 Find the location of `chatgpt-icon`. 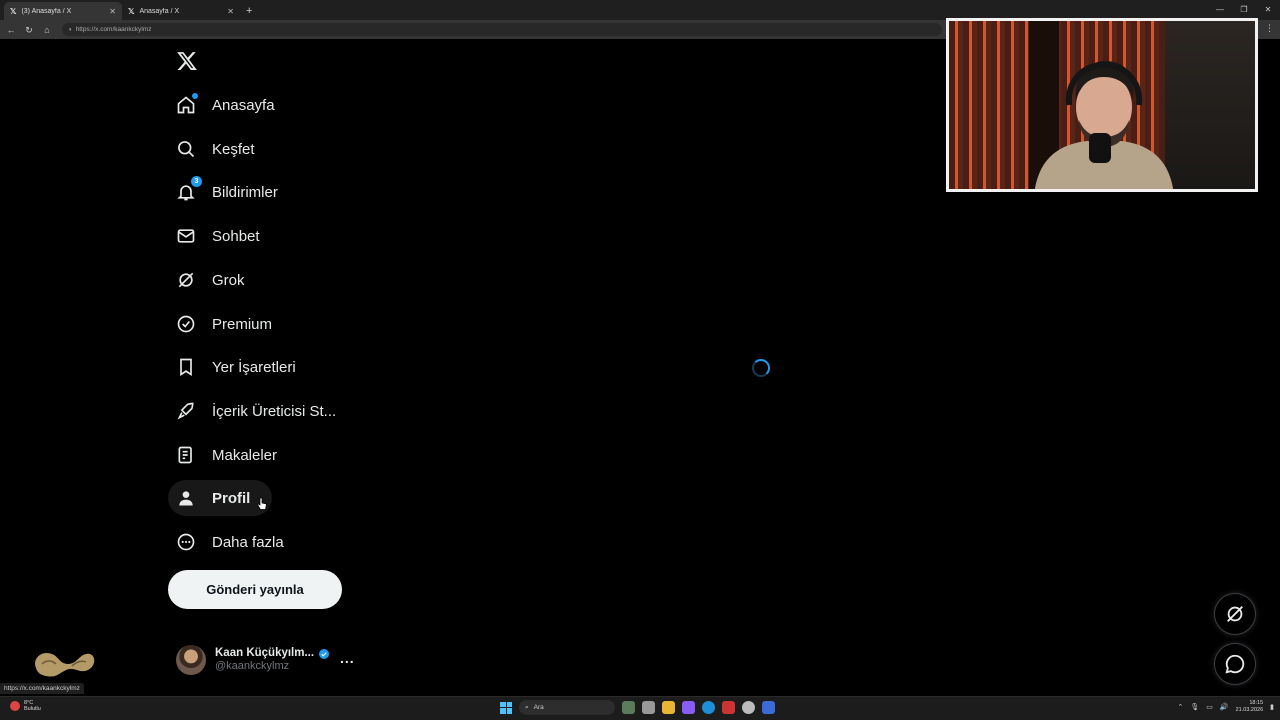

chatgpt-icon is located at coordinates (748, 707).